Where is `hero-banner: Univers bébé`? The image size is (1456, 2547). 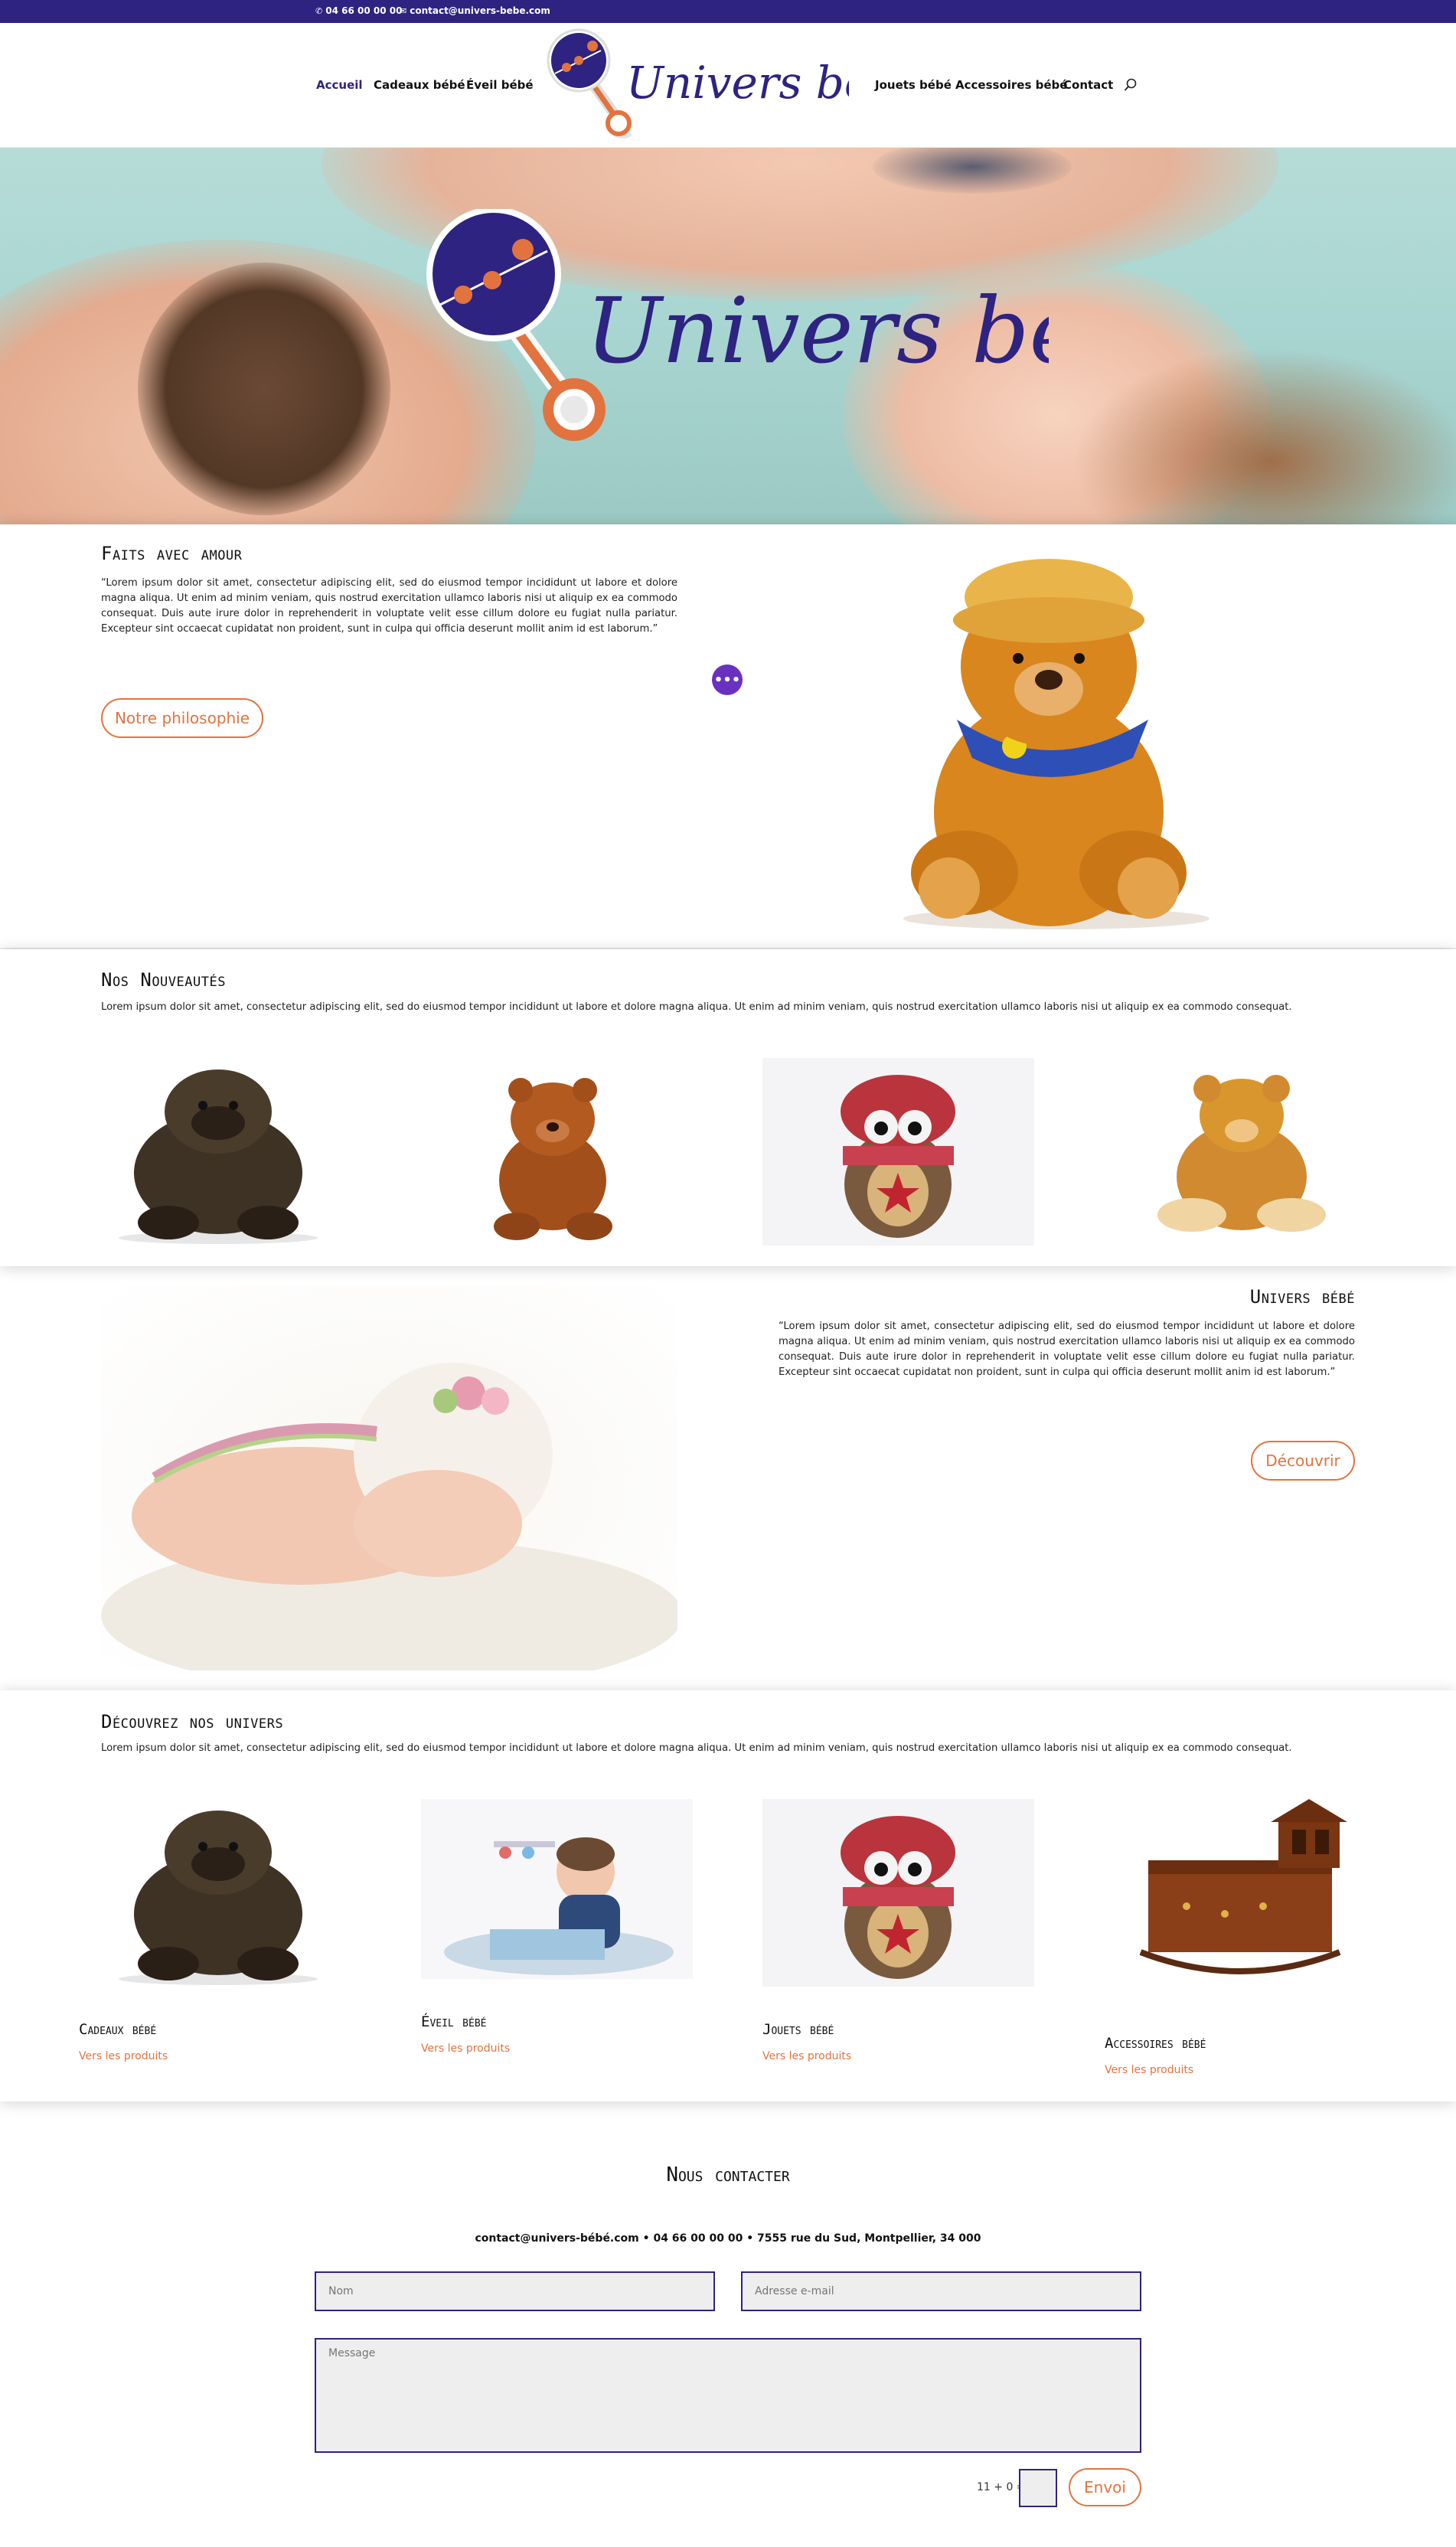
hero-banner: Univers bébé is located at coordinates (728, 336).